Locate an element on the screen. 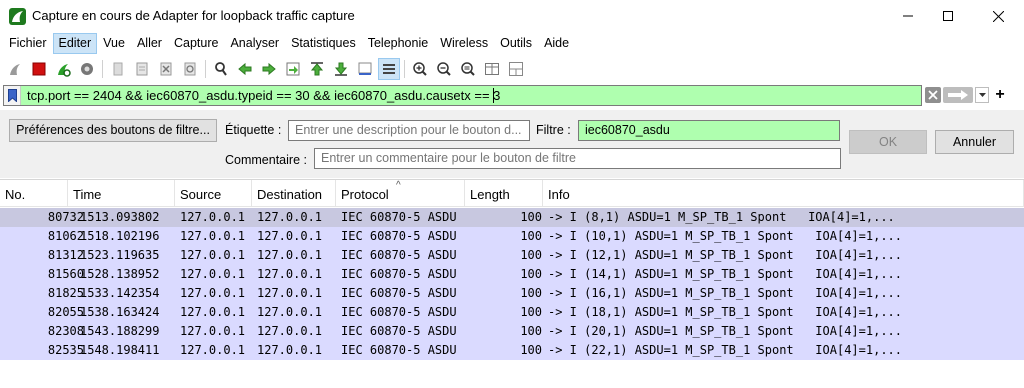  stop-capture-icon is located at coordinates (39, 69).